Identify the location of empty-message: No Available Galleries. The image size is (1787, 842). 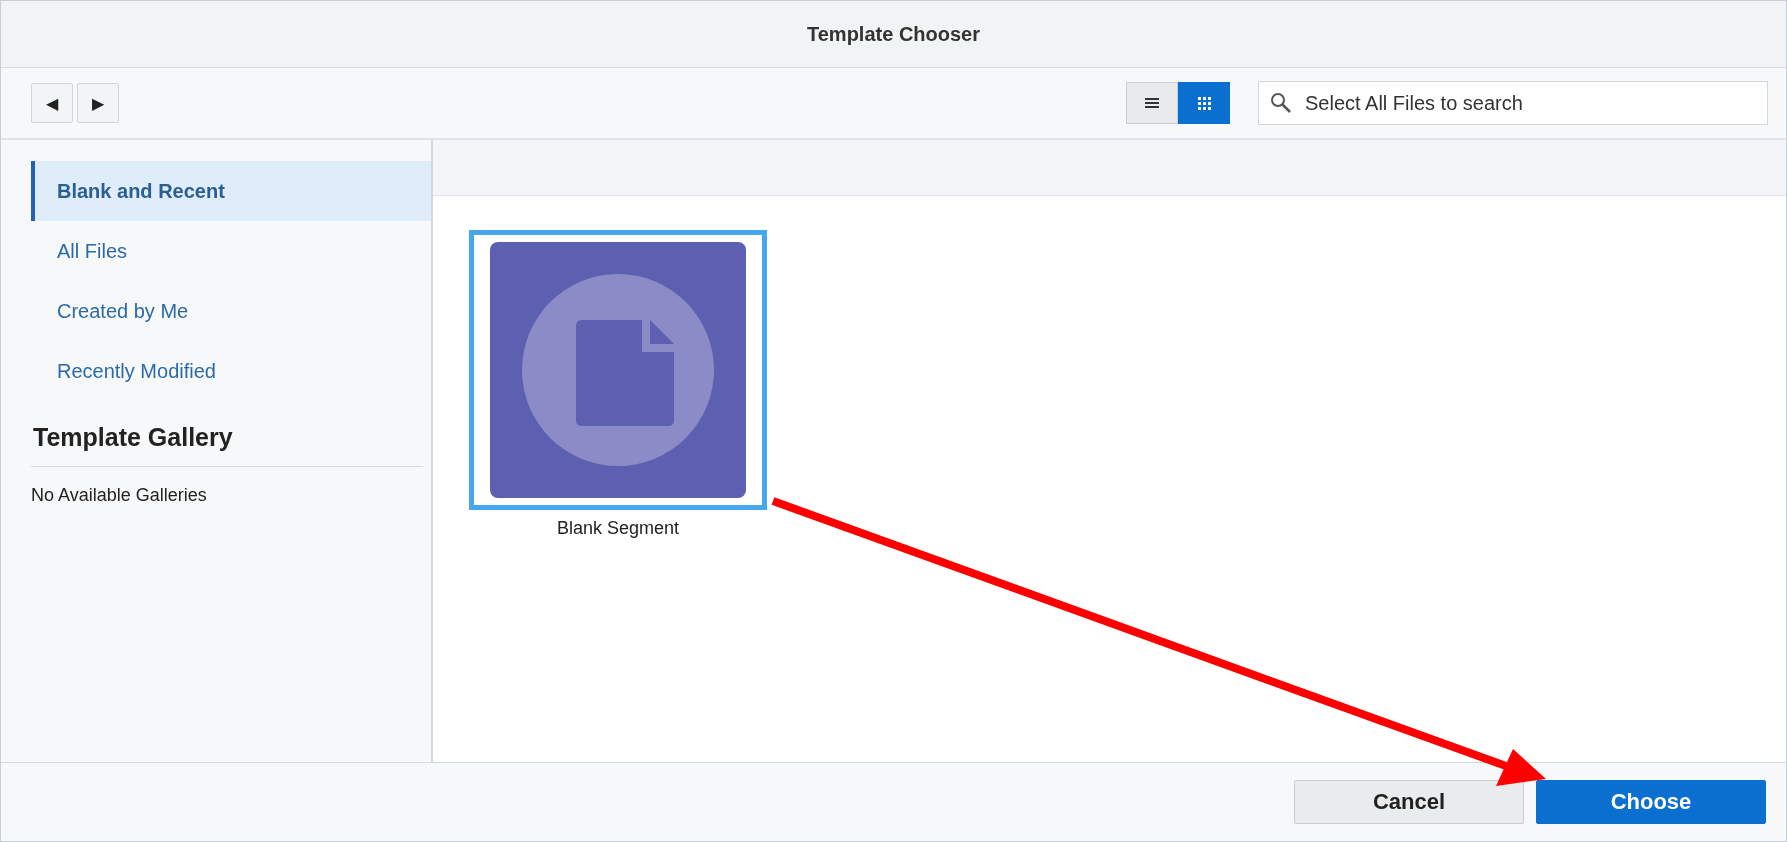
(119, 495).